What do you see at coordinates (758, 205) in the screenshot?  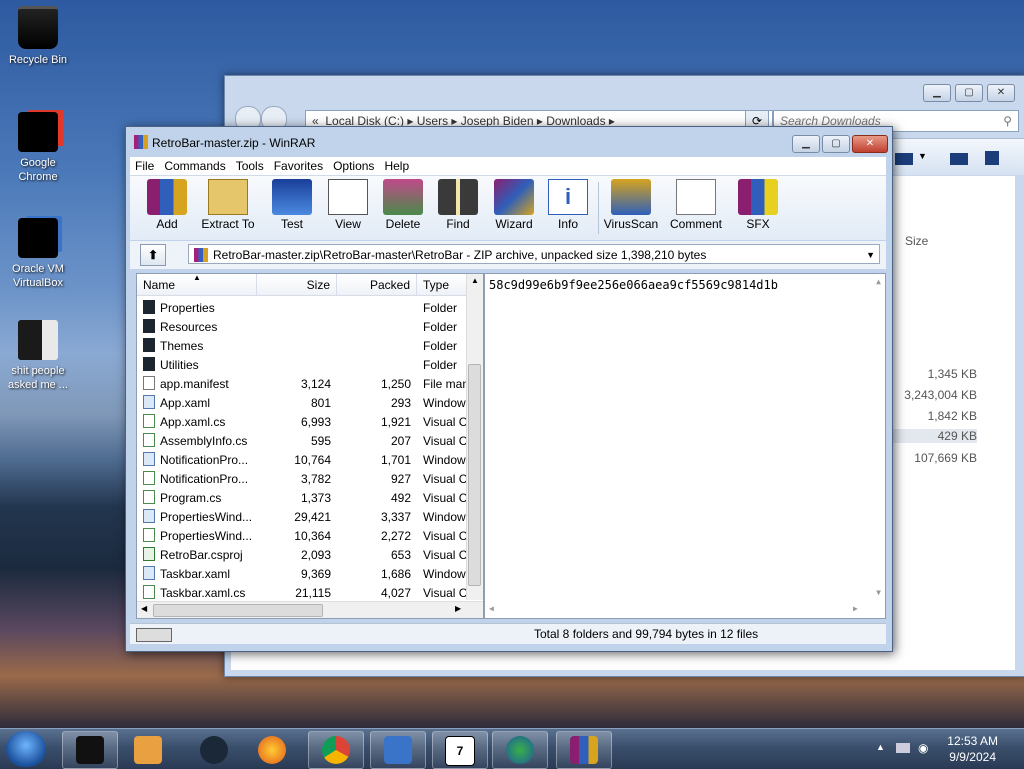 I see `sfx-button: SFX` at bounding box center [758, 205].